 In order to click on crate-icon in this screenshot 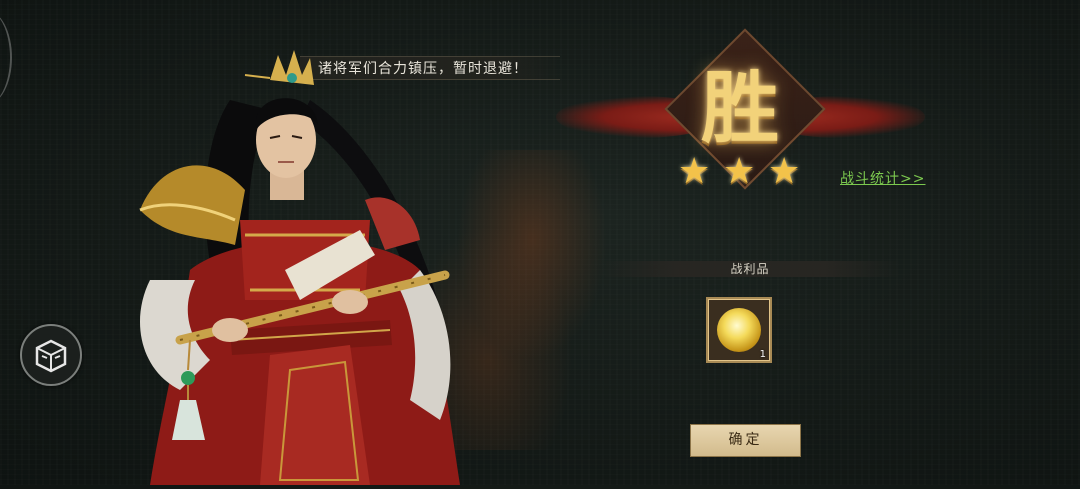, I will do `click(51, 356)`.